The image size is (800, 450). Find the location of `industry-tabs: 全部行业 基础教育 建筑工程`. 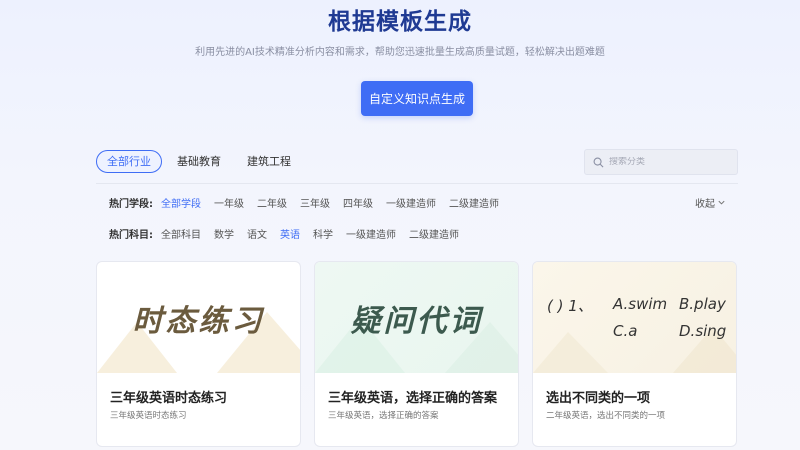

industry-tabs: 全部行业 基础教育 建筑工程 is located at coordinates (201, 161).